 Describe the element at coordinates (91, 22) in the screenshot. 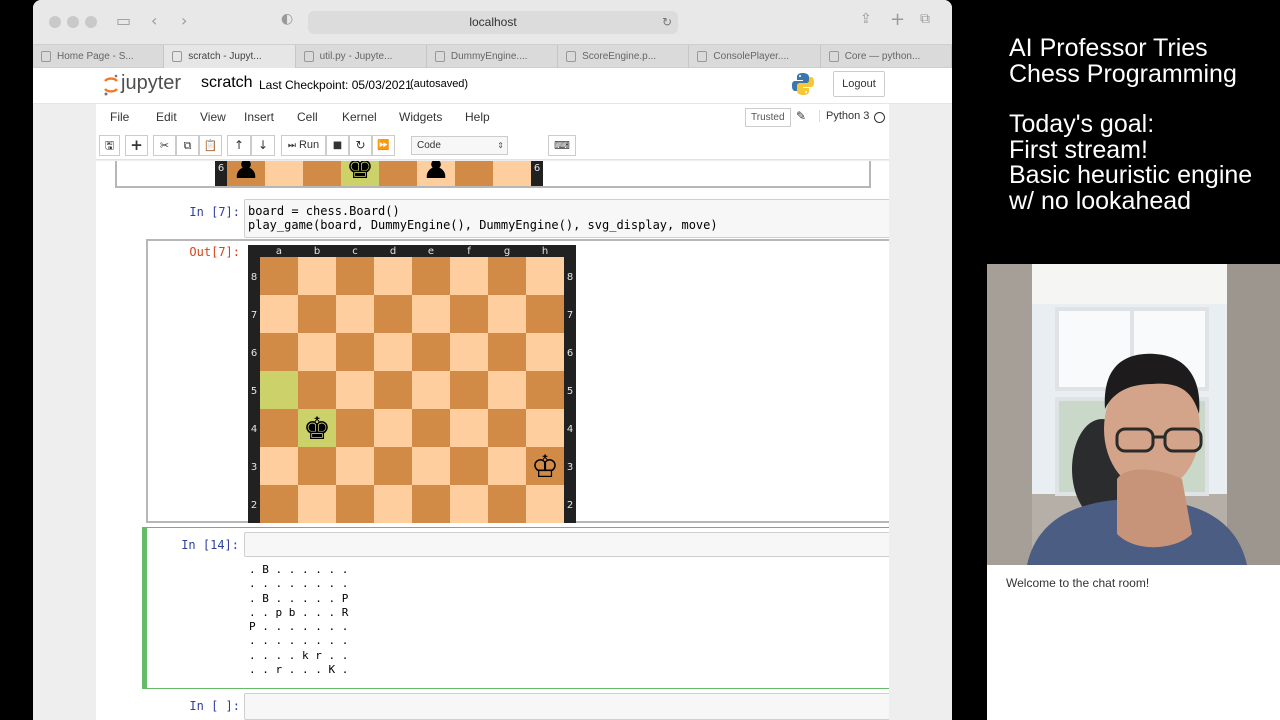

I see `maximize-window-button` at that location.